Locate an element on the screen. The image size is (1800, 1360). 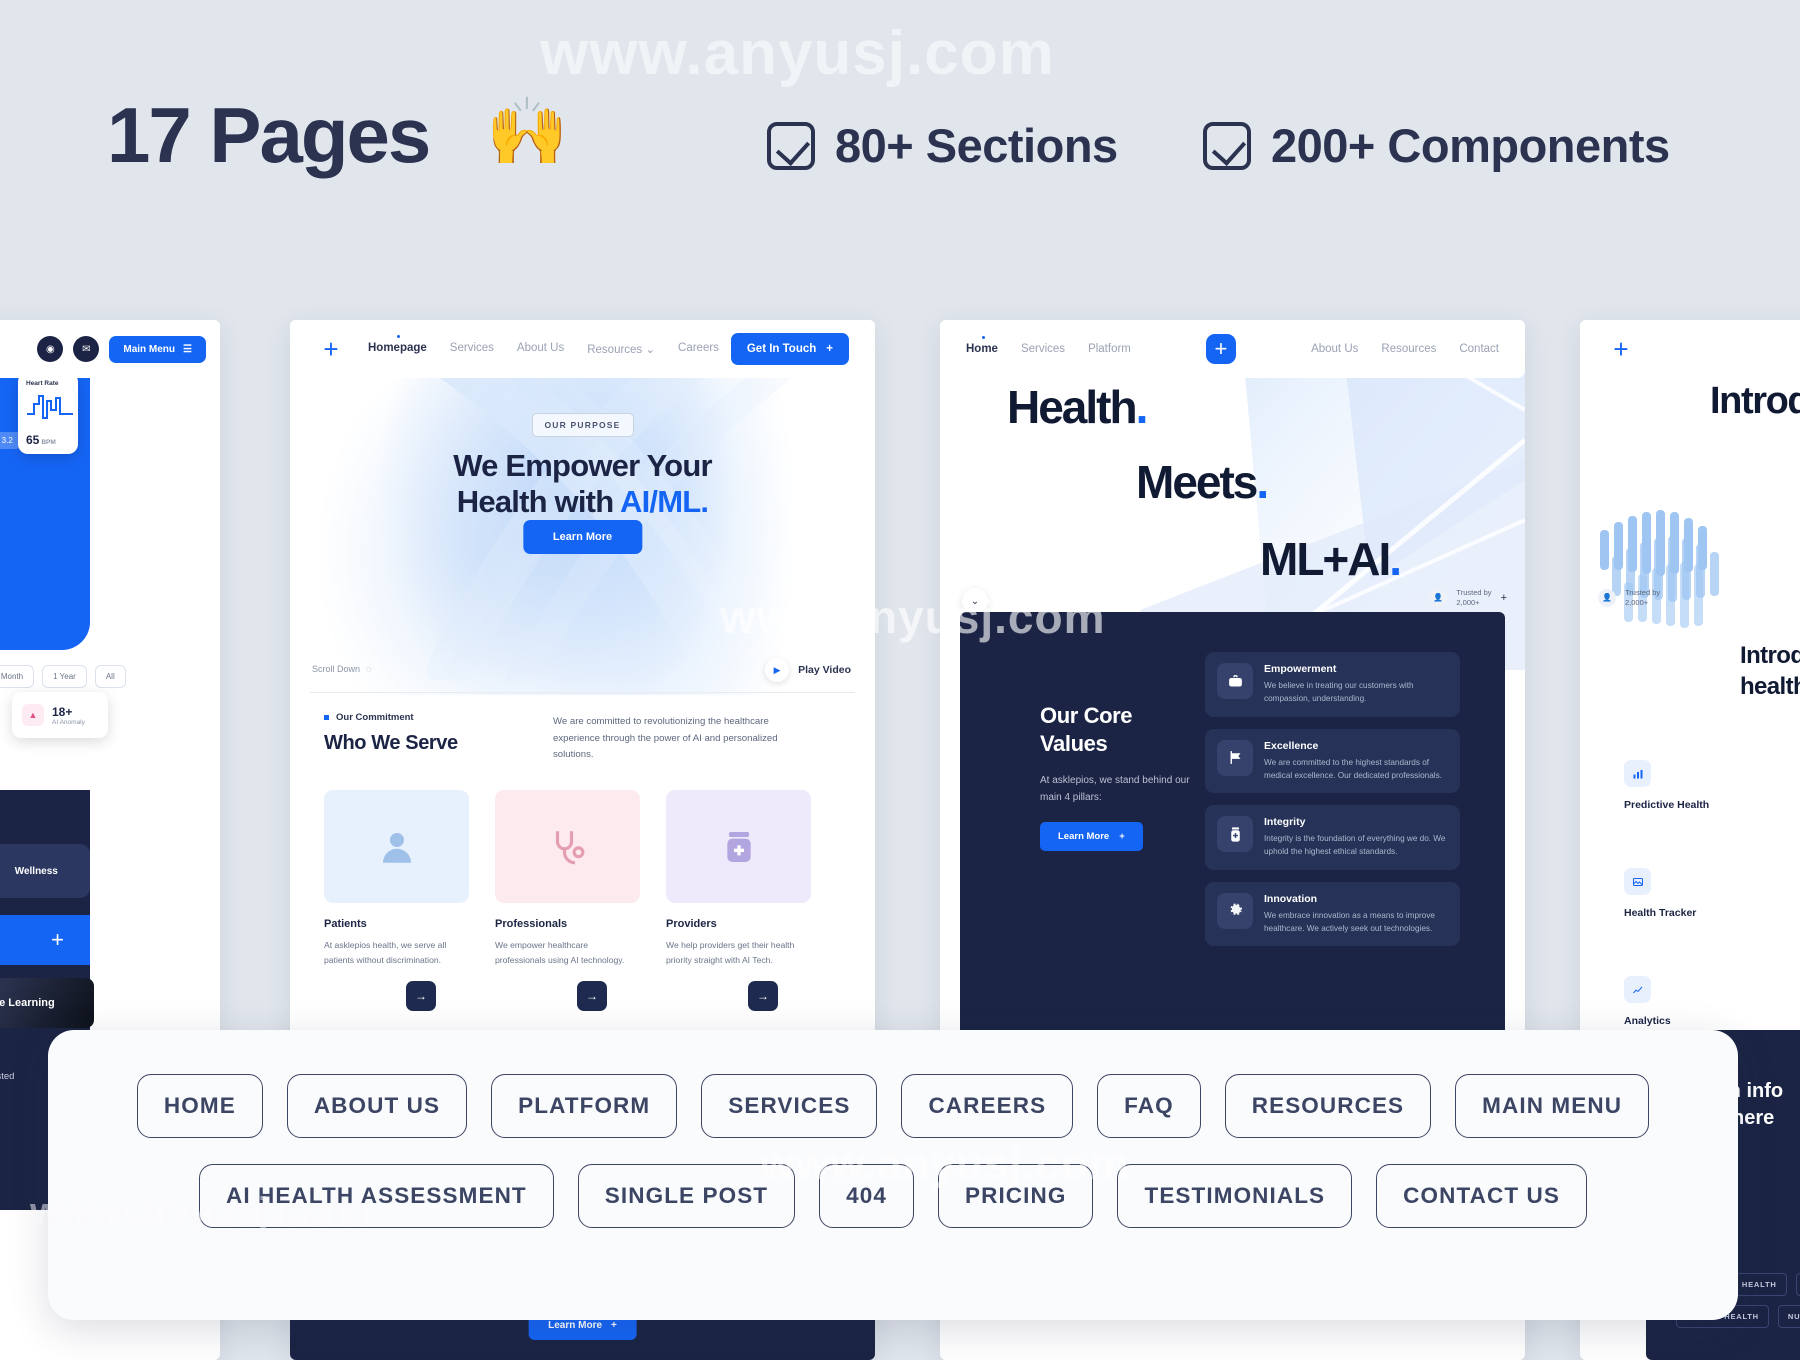
feature-health-tracker: Health Tracker is located at coordinates (1666, 893).